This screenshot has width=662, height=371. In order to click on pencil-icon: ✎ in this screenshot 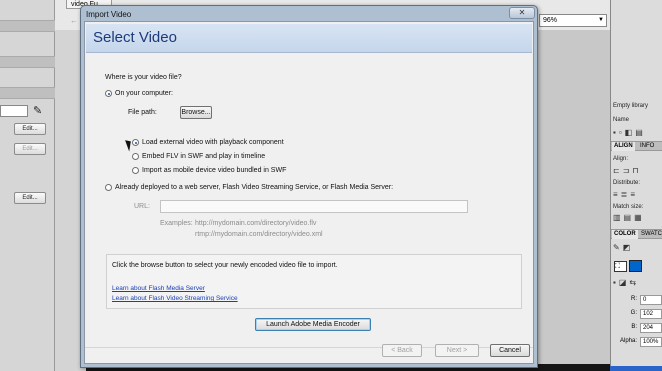, I will do `click(37, 110)`.